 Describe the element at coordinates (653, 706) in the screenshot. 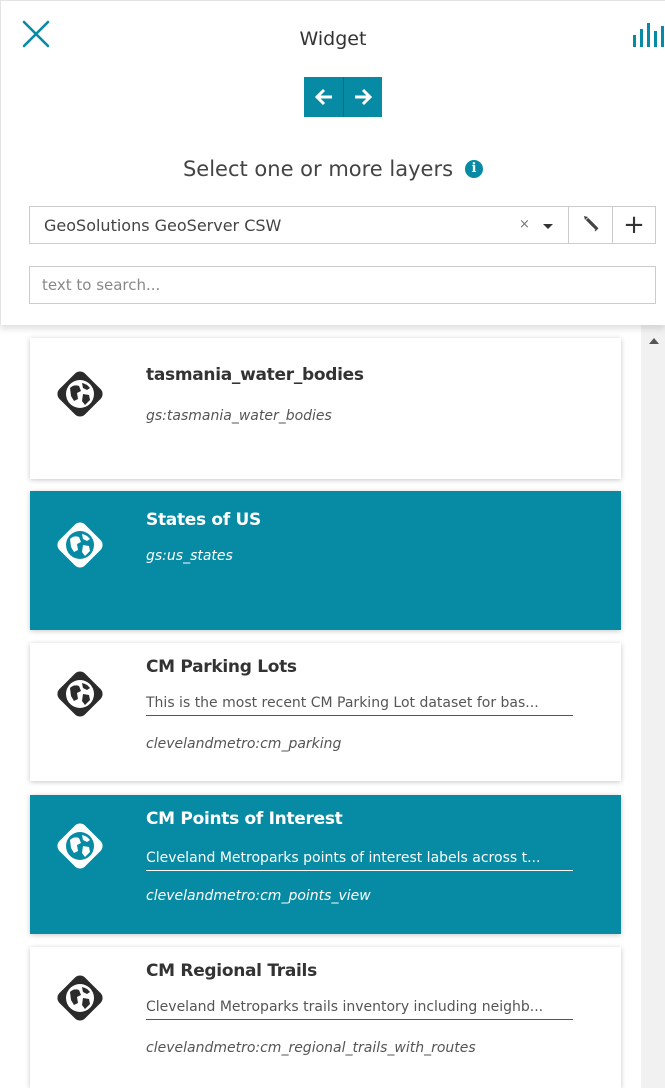

I see `scrollbar` at that location.